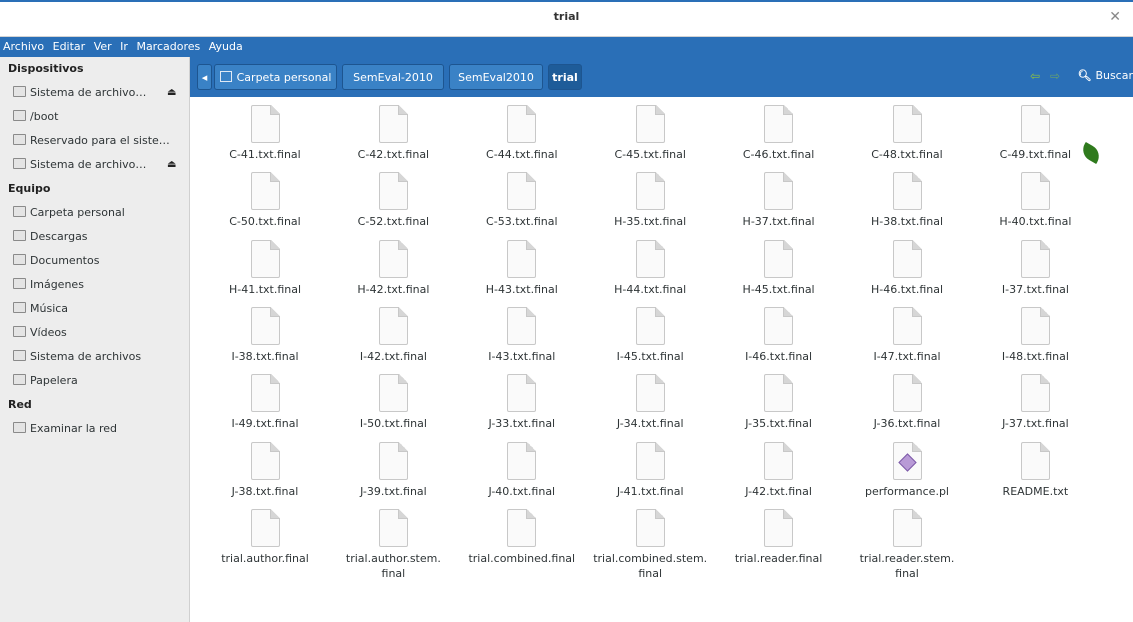 This screenshot has height=622, width=1133. I want to click on file-item: H-37.txt.final, so click(779, 196).